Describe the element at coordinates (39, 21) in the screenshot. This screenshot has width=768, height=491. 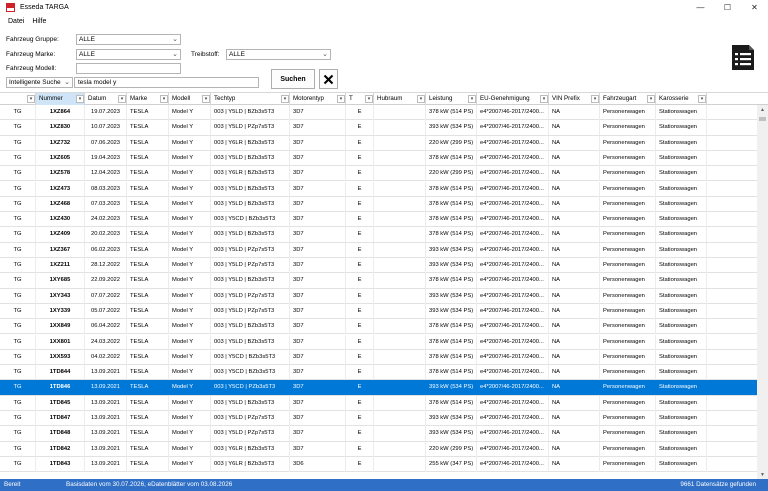
I see `menu-hilfe: Hilfe` at that location.